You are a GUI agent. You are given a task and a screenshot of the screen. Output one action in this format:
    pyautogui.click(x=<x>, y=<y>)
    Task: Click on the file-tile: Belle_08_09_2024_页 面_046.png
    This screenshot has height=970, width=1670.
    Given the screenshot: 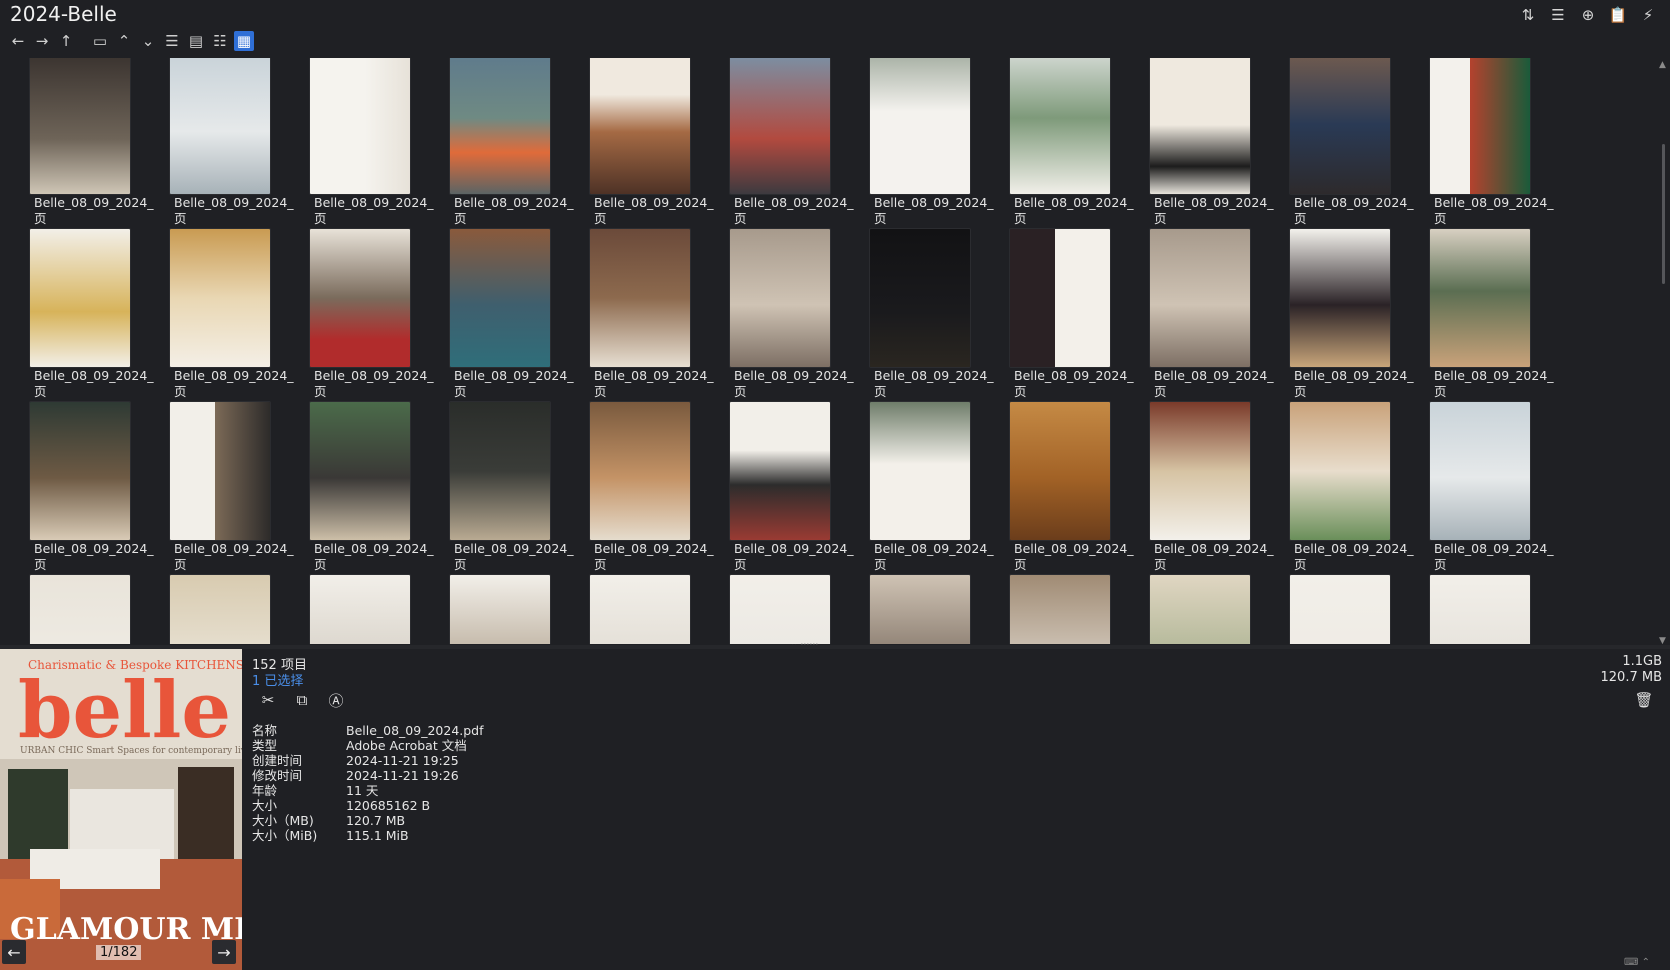 What is the action you would take?
    pyautogui.click(x=1481, y=495)
    